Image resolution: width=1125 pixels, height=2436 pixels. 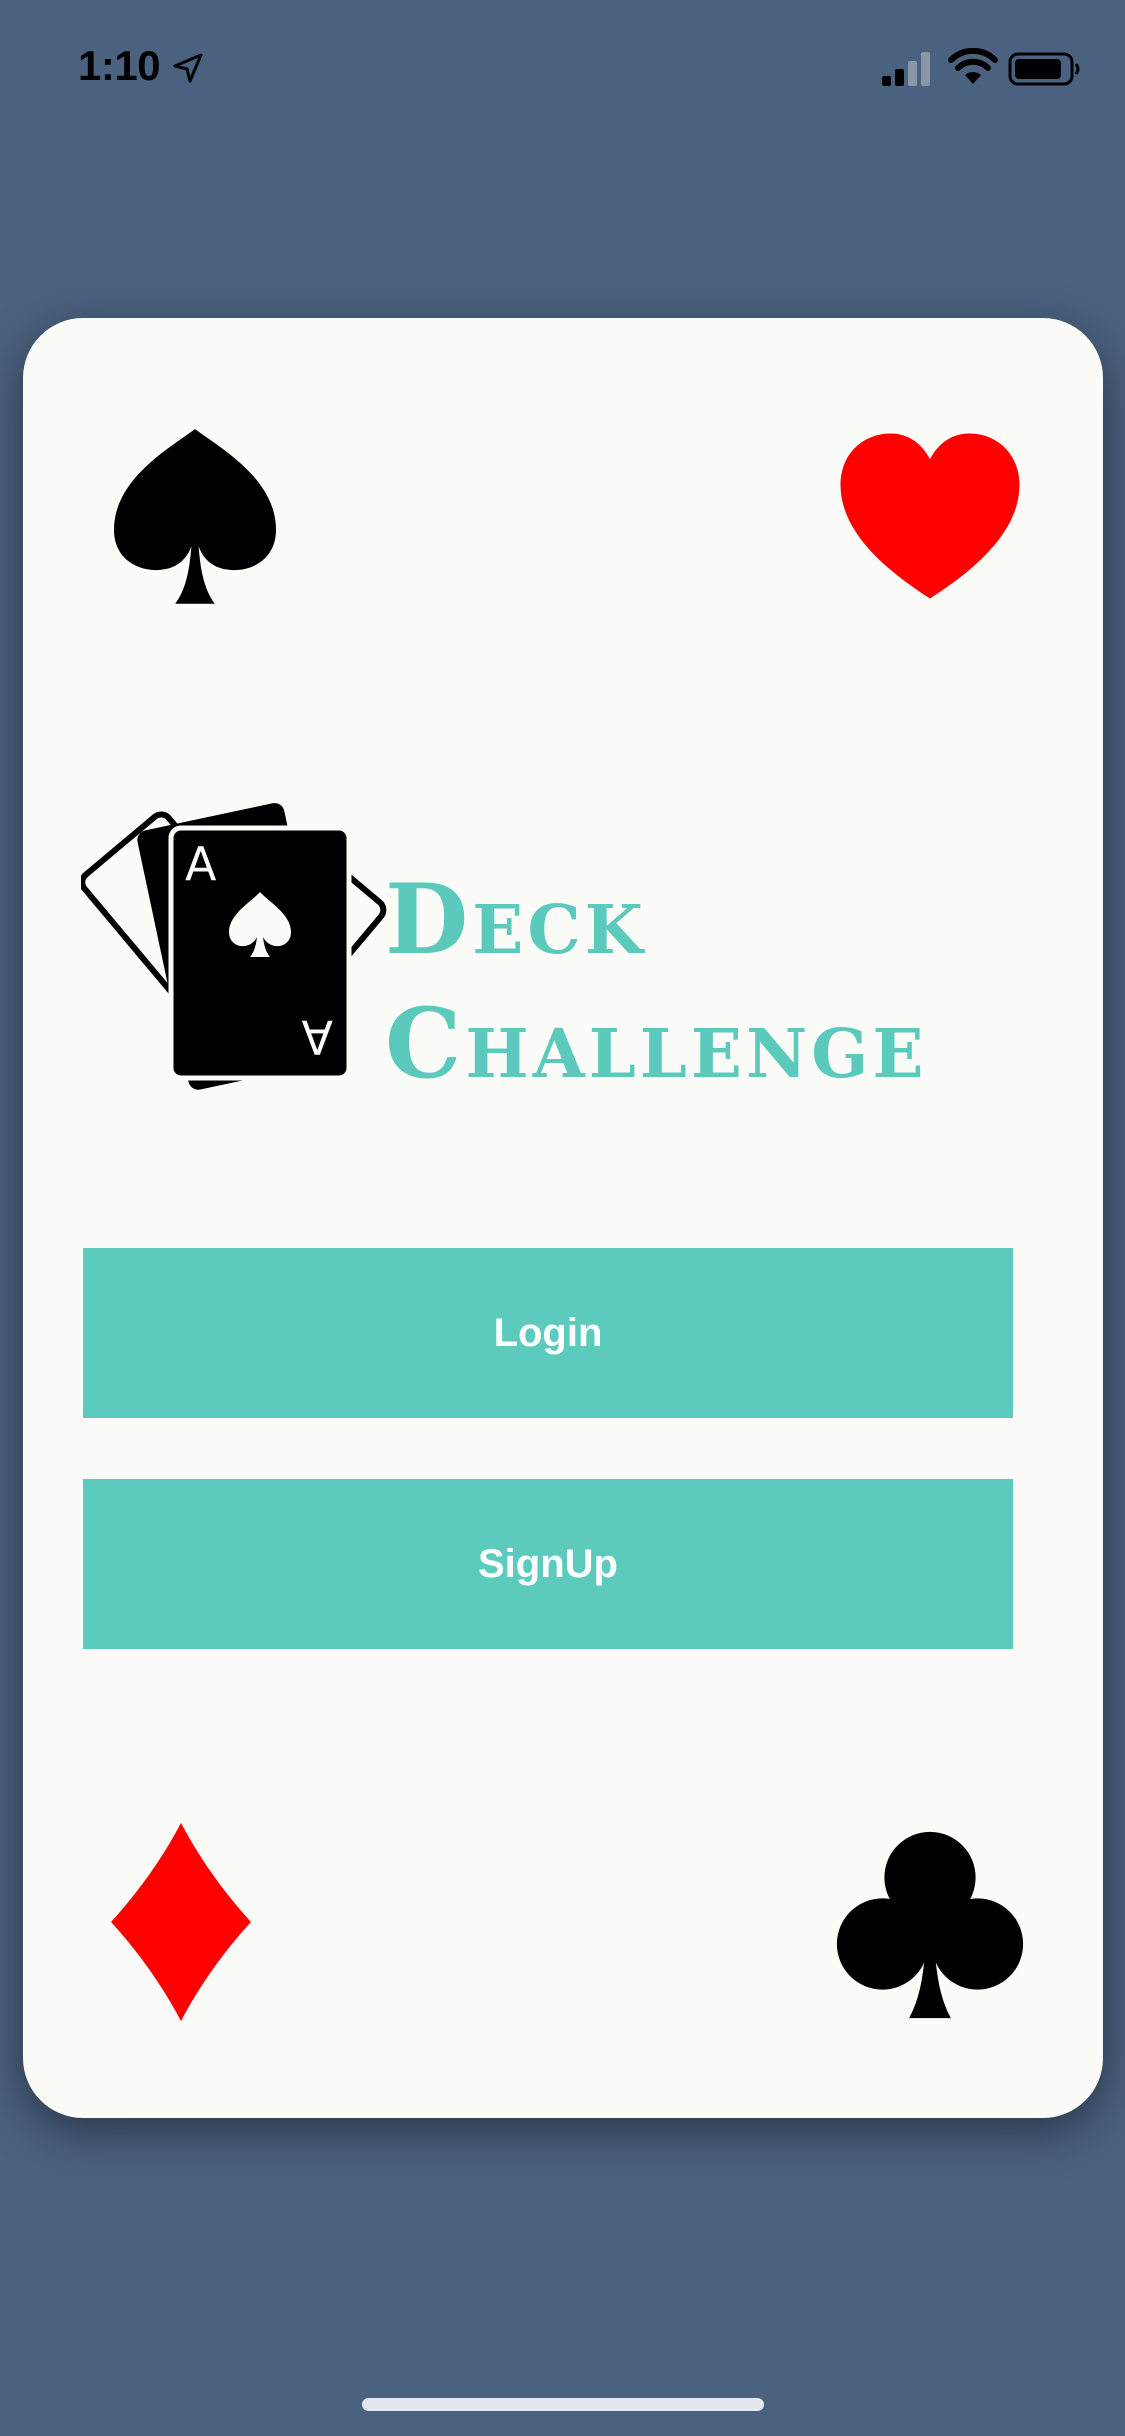 What do you see at coordinates (181, 1922) in the screenshot?
I see `diamond-icon` at bounding box center [181, 1922].